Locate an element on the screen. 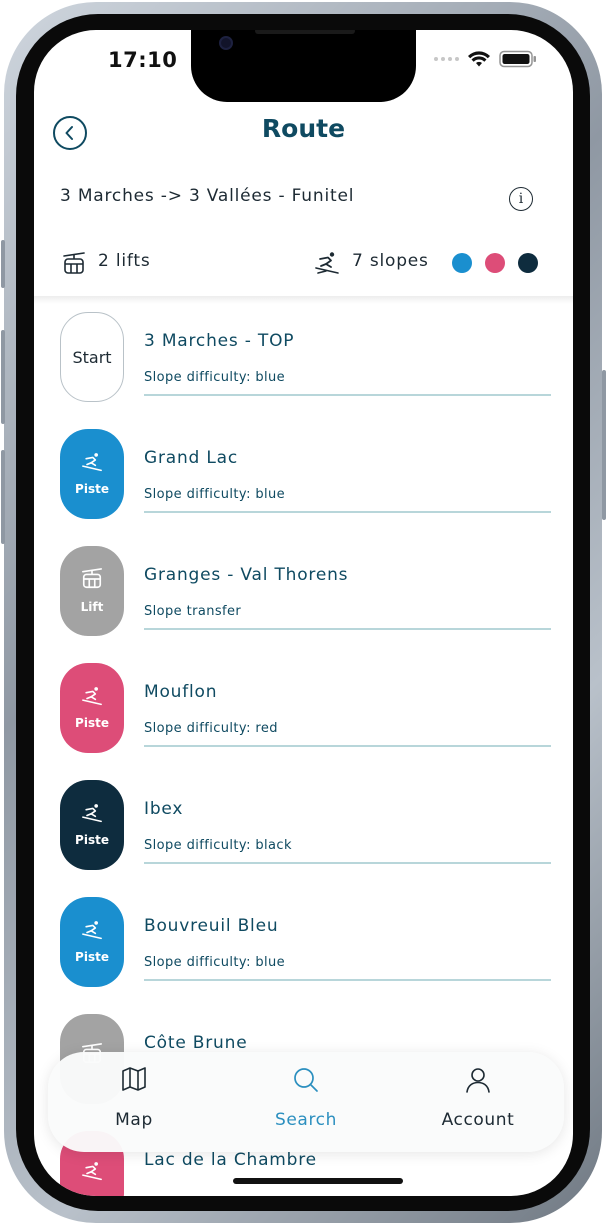  dynamic-notch is located at coordinates (303, 66).